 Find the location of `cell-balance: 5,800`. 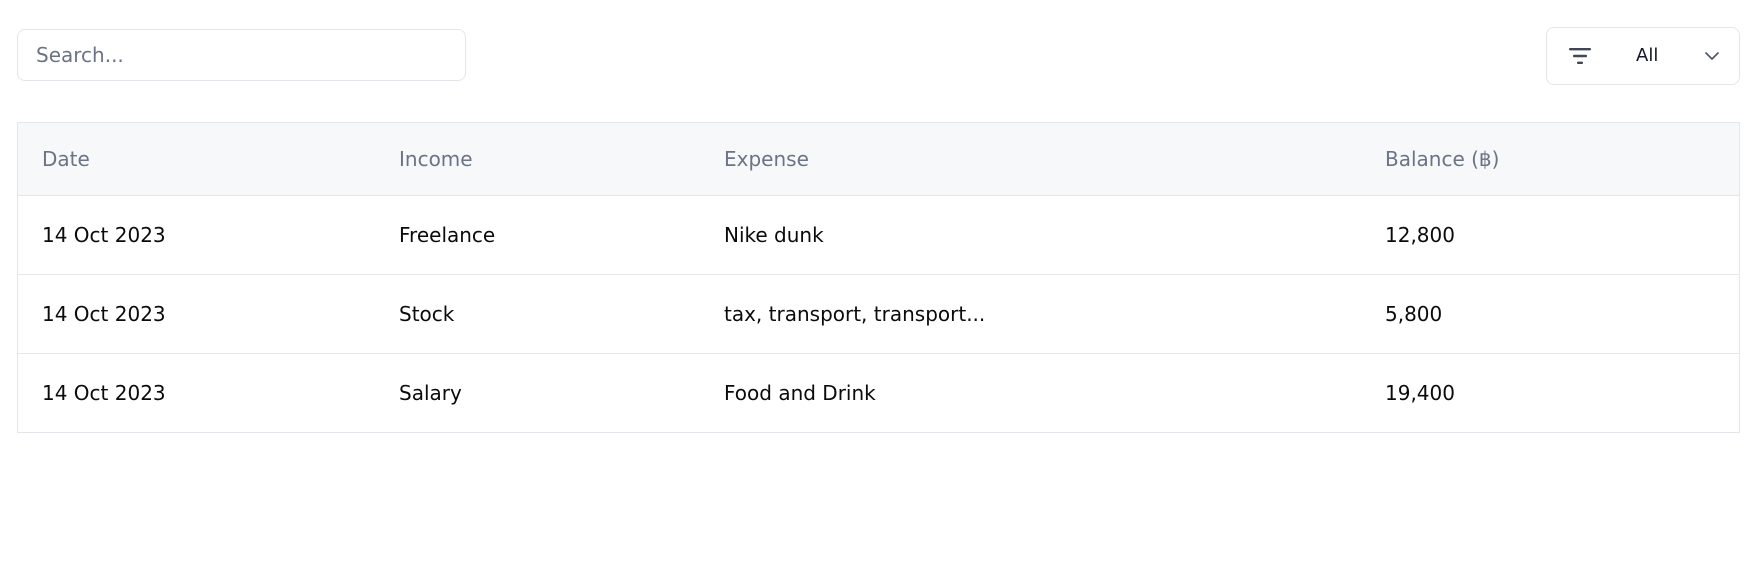

cell-balance: 5,800 is located at coordinates (1414, 313).